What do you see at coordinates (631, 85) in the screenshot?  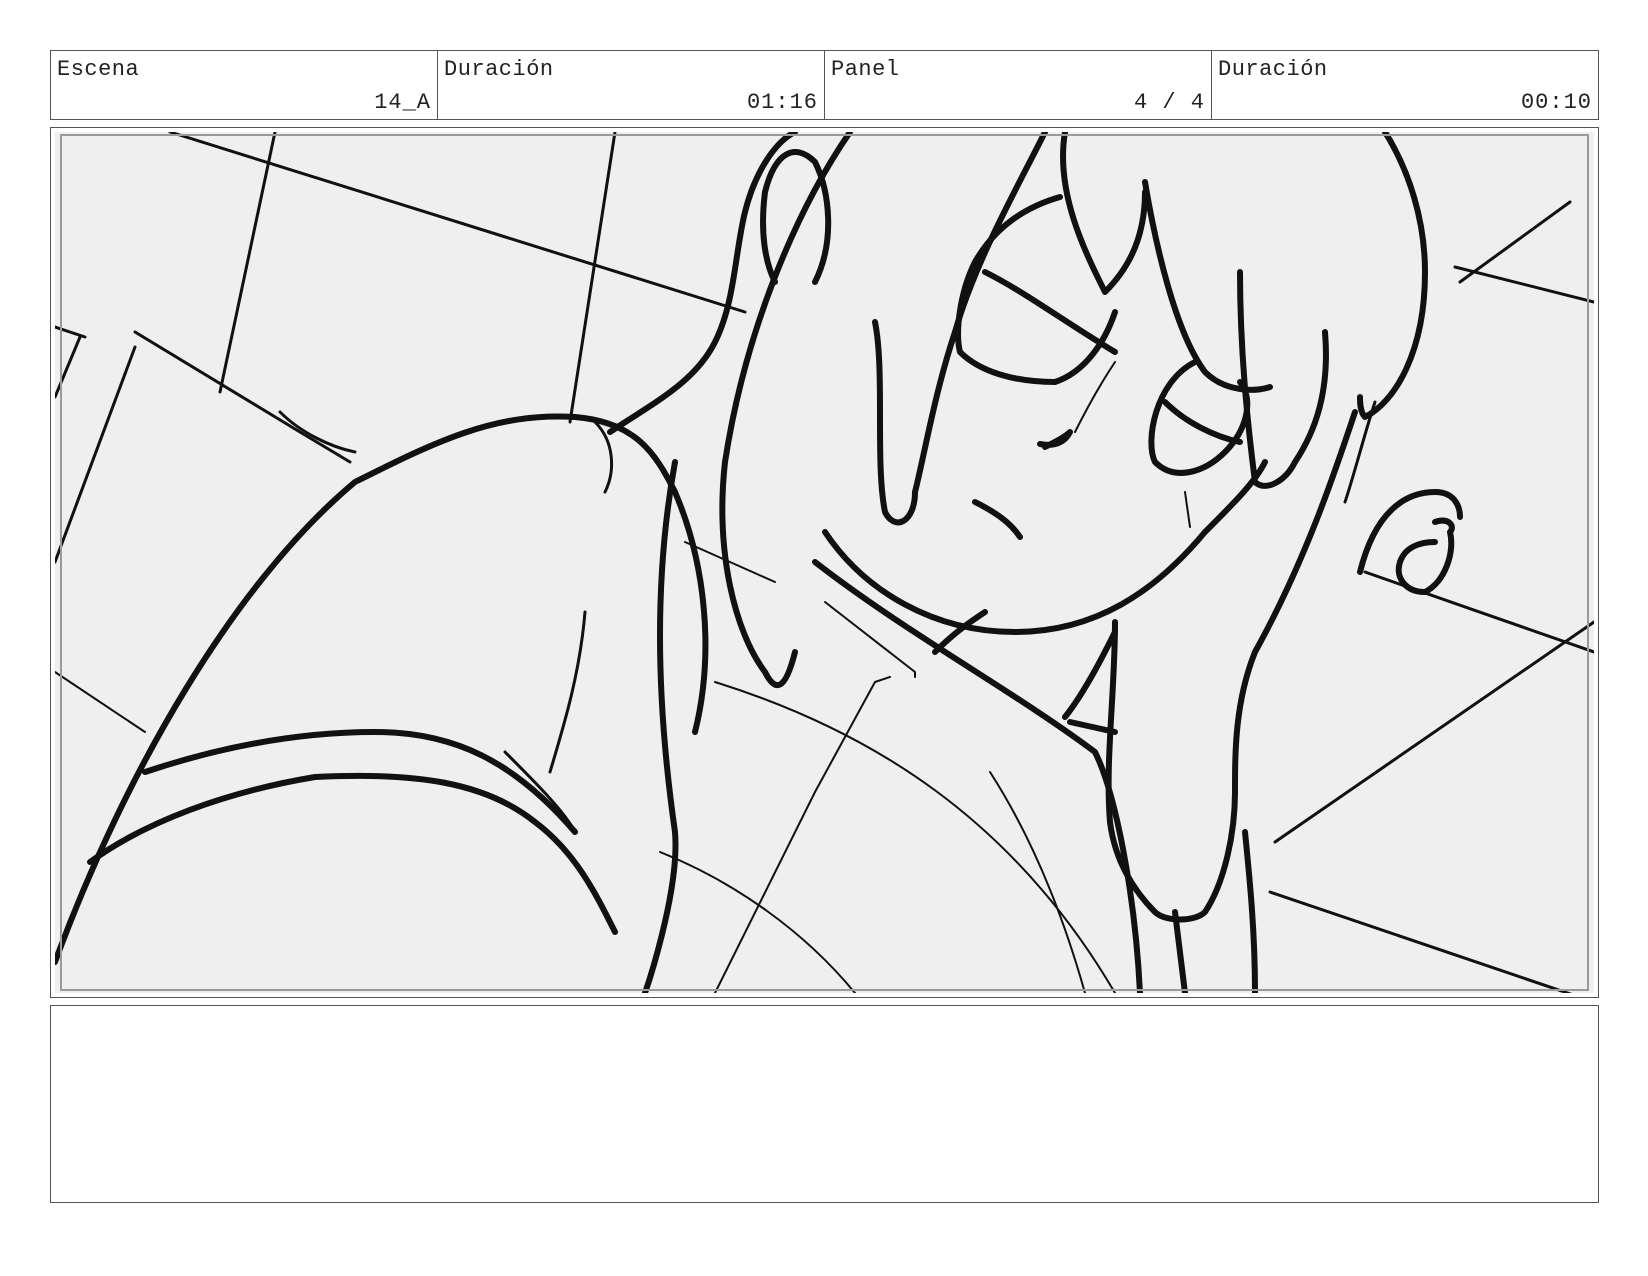 I see `scene-duration-cell: Duración 01:16` at bounding box center [631, 85].